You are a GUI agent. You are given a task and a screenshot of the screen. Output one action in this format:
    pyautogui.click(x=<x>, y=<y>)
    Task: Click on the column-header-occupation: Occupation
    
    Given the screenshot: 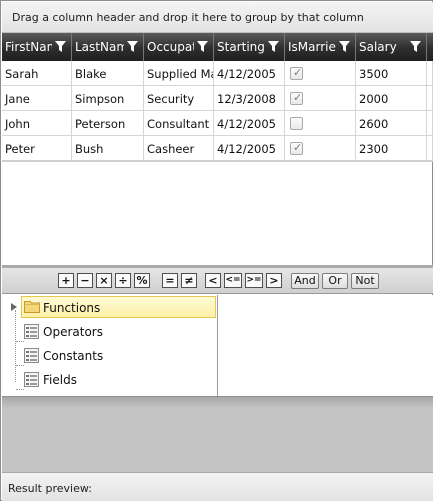 What is the action you would take?
    pyautogui.click(x=179, y=47)
    